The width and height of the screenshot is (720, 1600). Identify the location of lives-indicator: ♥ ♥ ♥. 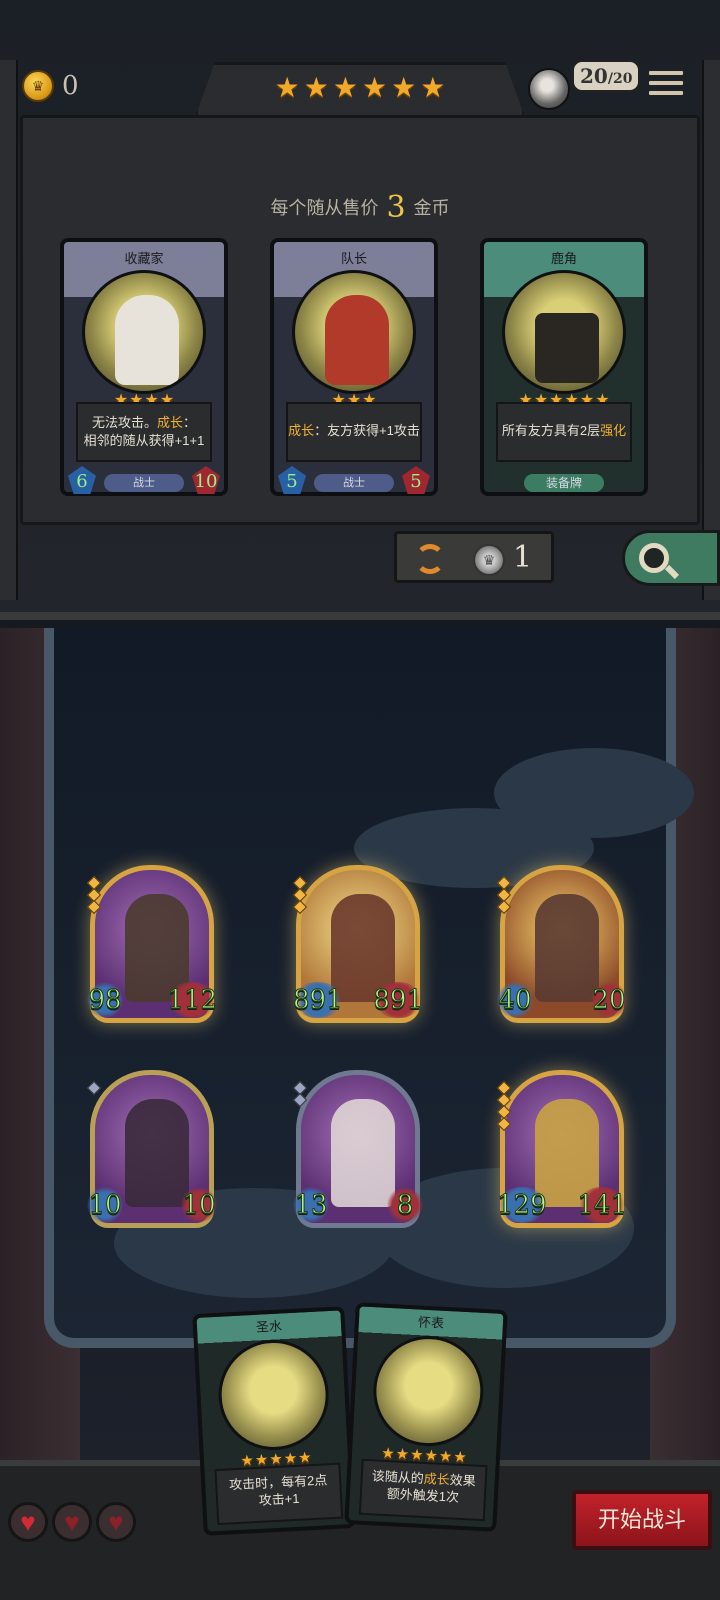
(72, 1522).